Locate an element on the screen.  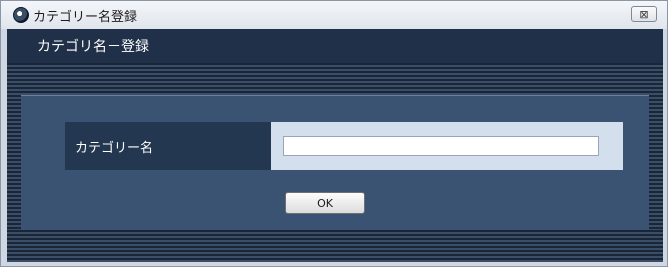
decorative-stripes-top is located at coordinates (335, 79).